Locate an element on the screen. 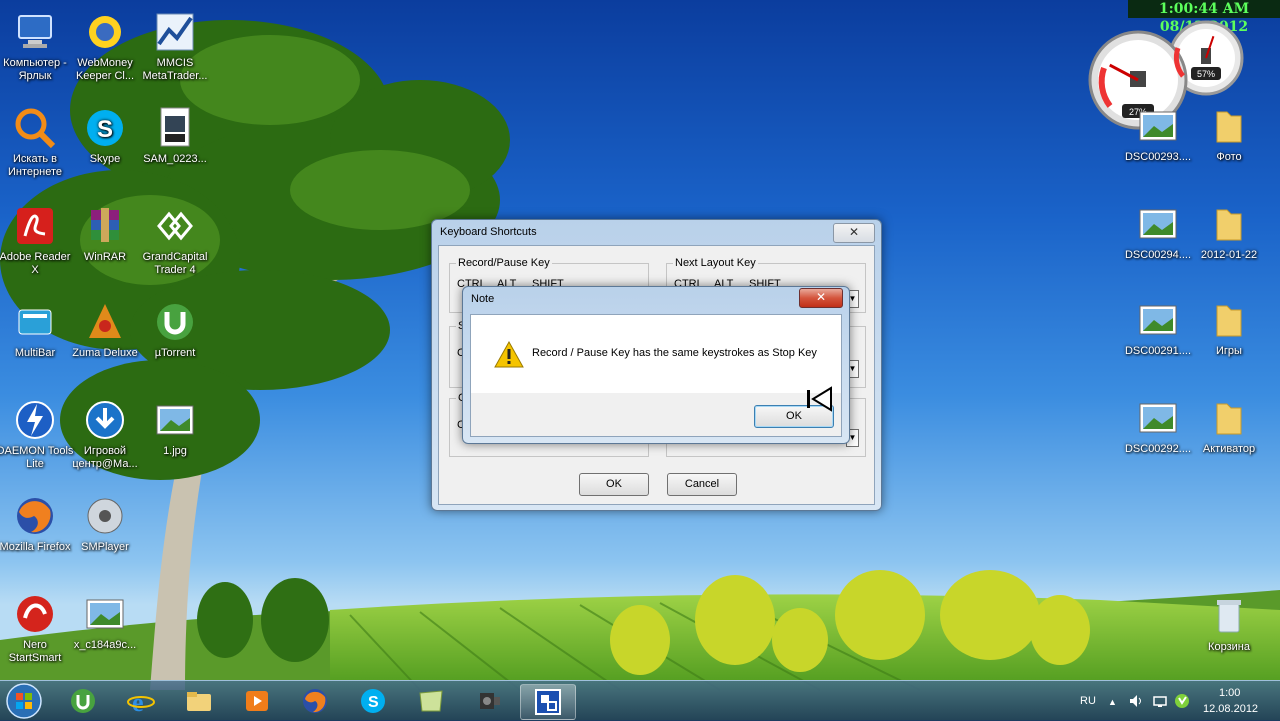 This screenshot has height=721, width=1280. desktop-icon: WinRAR is located at coordinates (105, 234).